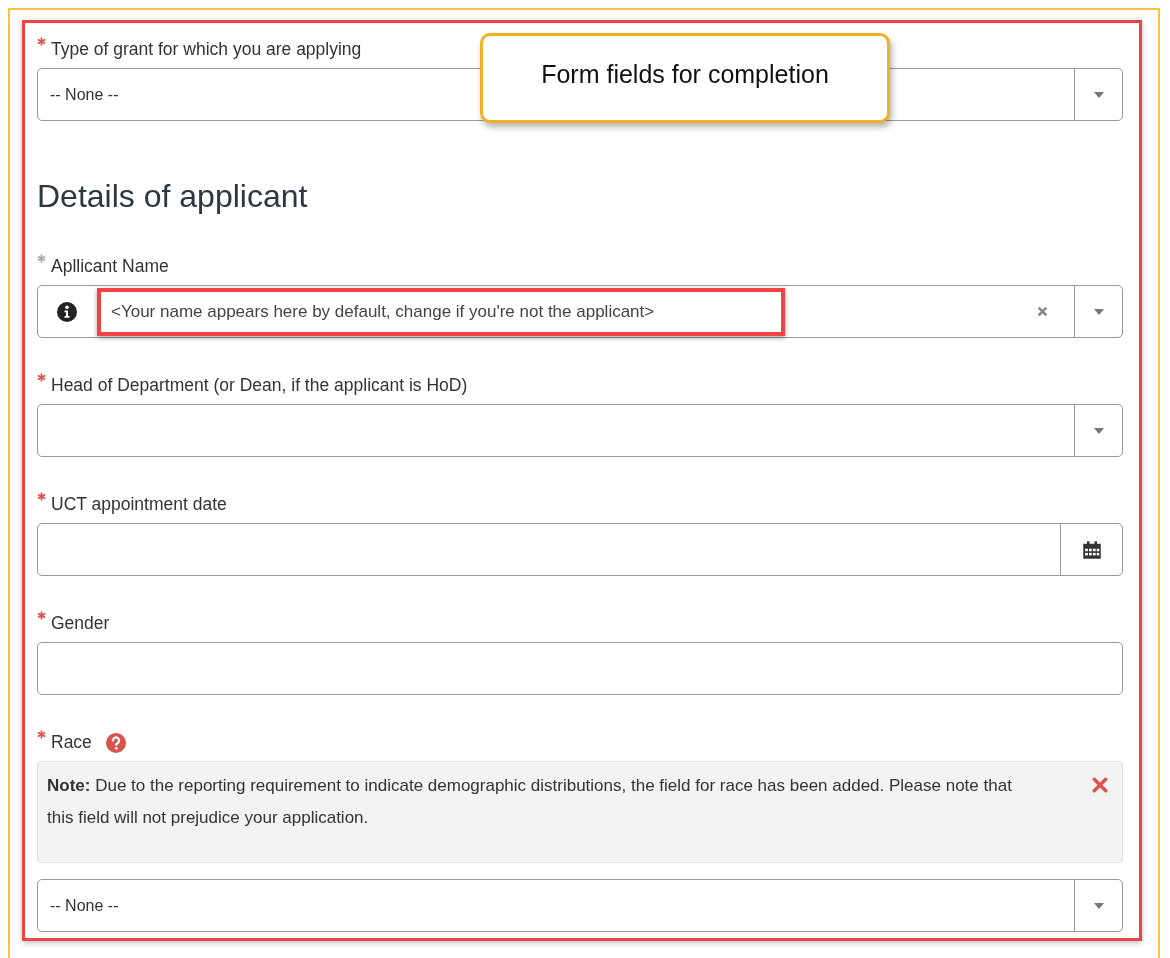  What do you see at coordinates (115, 742) in the screenshot?
I see `help-icon` at bounding box center [115, 742].